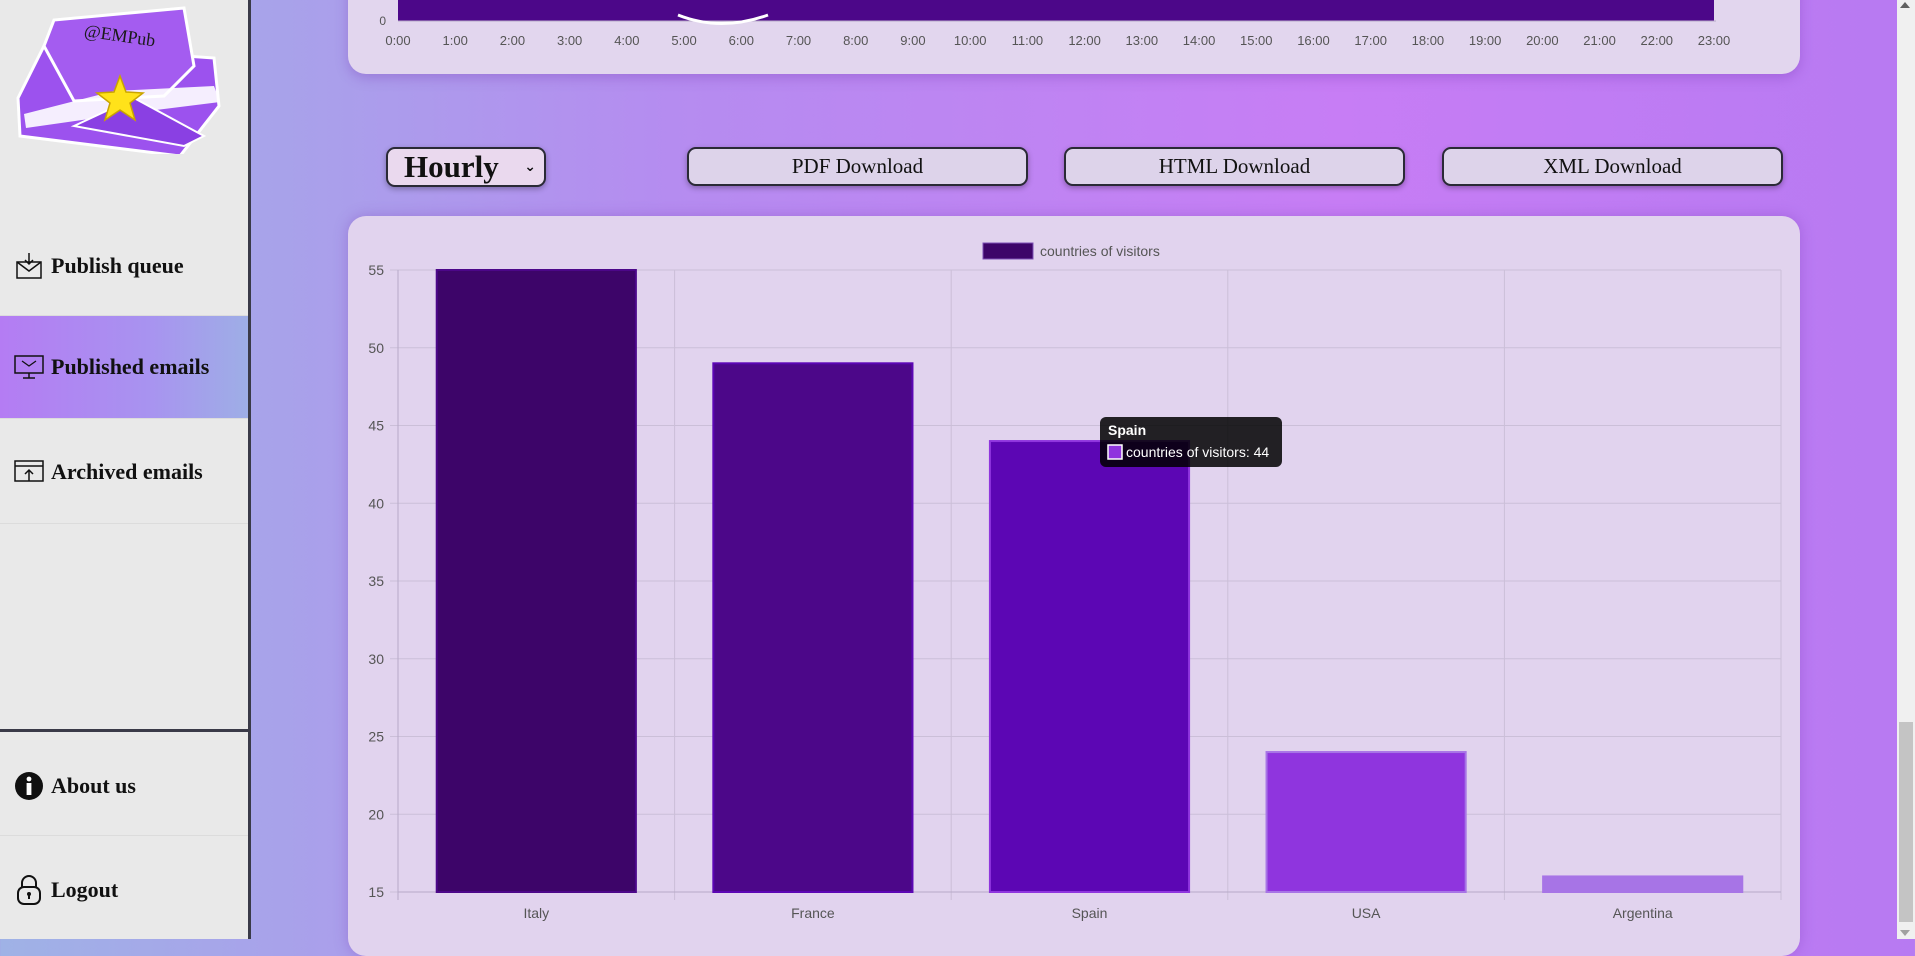 The image size is (1915, 956). I want to click on bar-usa, so click(1366, 822).